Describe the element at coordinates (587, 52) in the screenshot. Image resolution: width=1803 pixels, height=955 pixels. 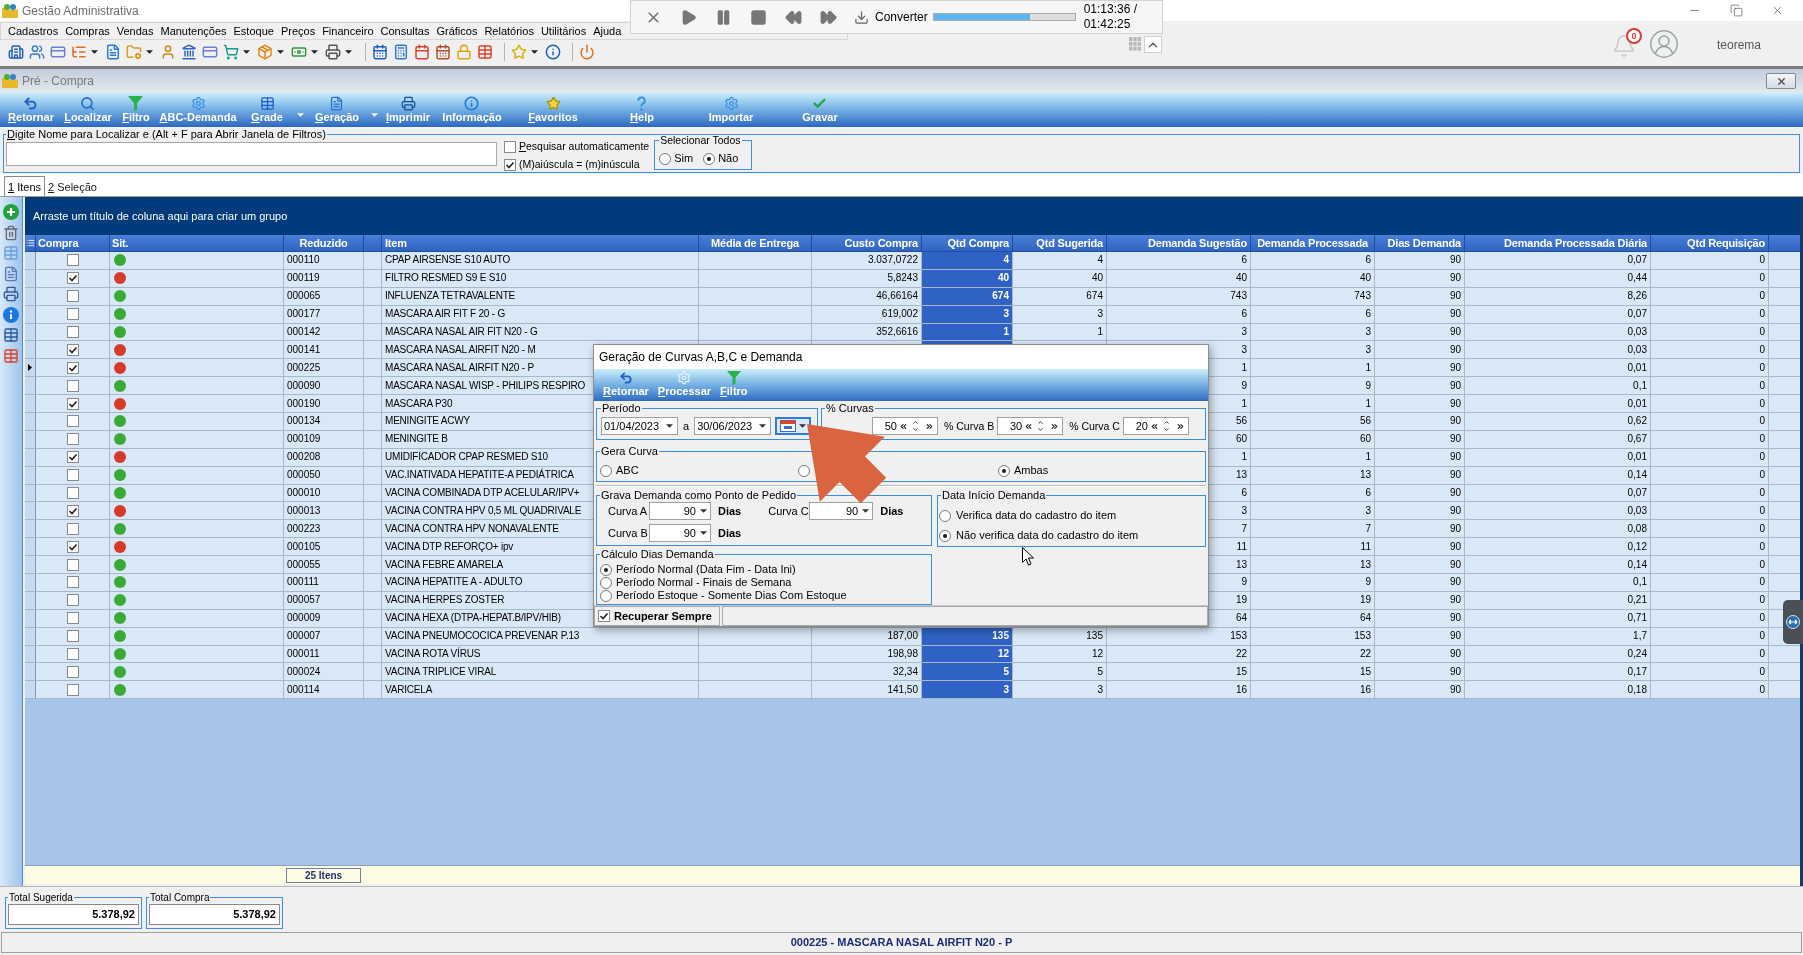
I see `power-icon` at that location.